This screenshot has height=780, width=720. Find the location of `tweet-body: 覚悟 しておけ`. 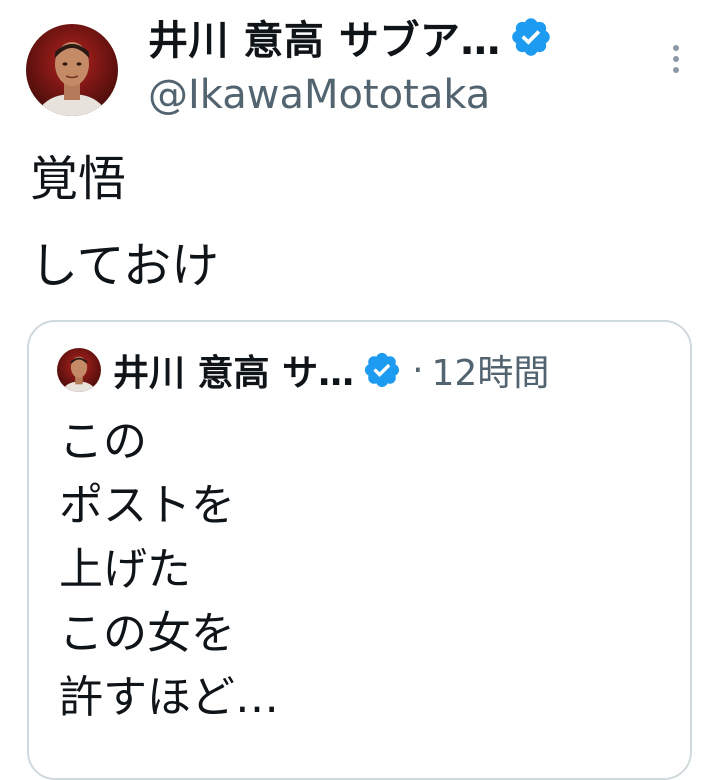

tweet-body: 覚悟 しておけ is located at coordinates (124, 237).